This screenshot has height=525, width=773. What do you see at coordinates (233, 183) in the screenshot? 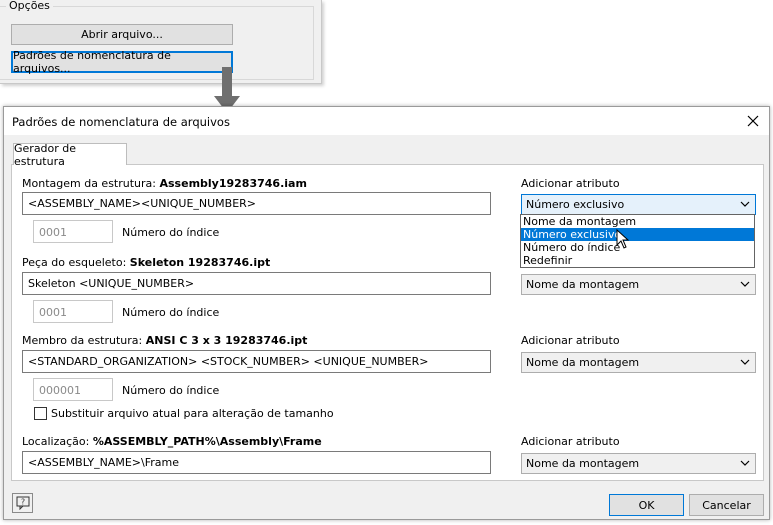
I see `assembly-filename: Assembly19283746.iam` at bounding box center [233, 183].